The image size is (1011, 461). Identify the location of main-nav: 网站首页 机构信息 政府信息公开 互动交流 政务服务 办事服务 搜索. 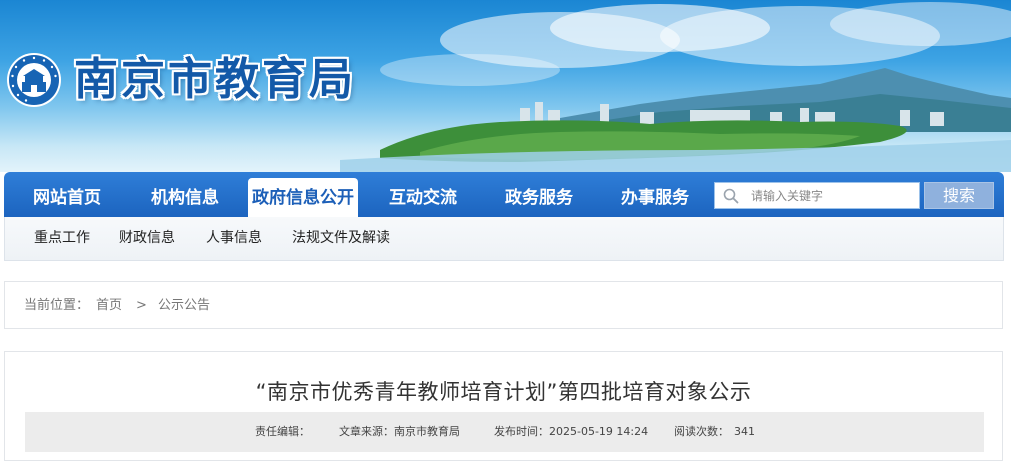
(504, 194).